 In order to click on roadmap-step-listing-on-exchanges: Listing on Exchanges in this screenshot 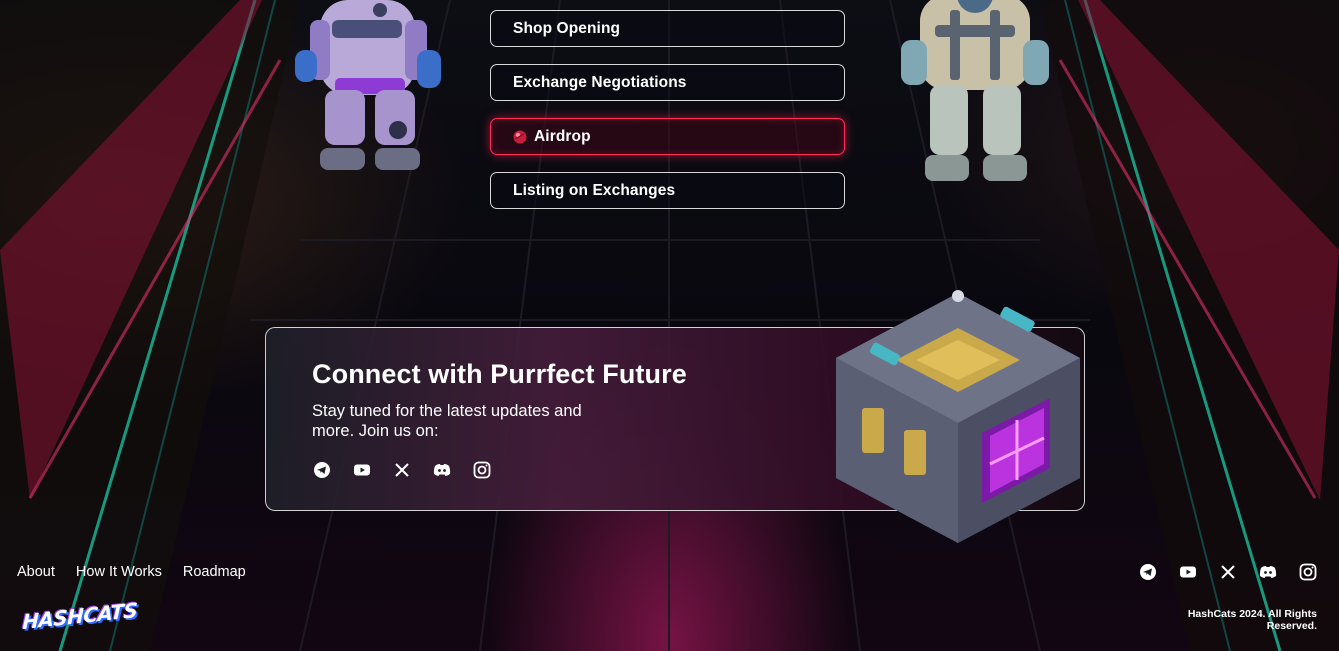, I will do `click(667, 190)`.